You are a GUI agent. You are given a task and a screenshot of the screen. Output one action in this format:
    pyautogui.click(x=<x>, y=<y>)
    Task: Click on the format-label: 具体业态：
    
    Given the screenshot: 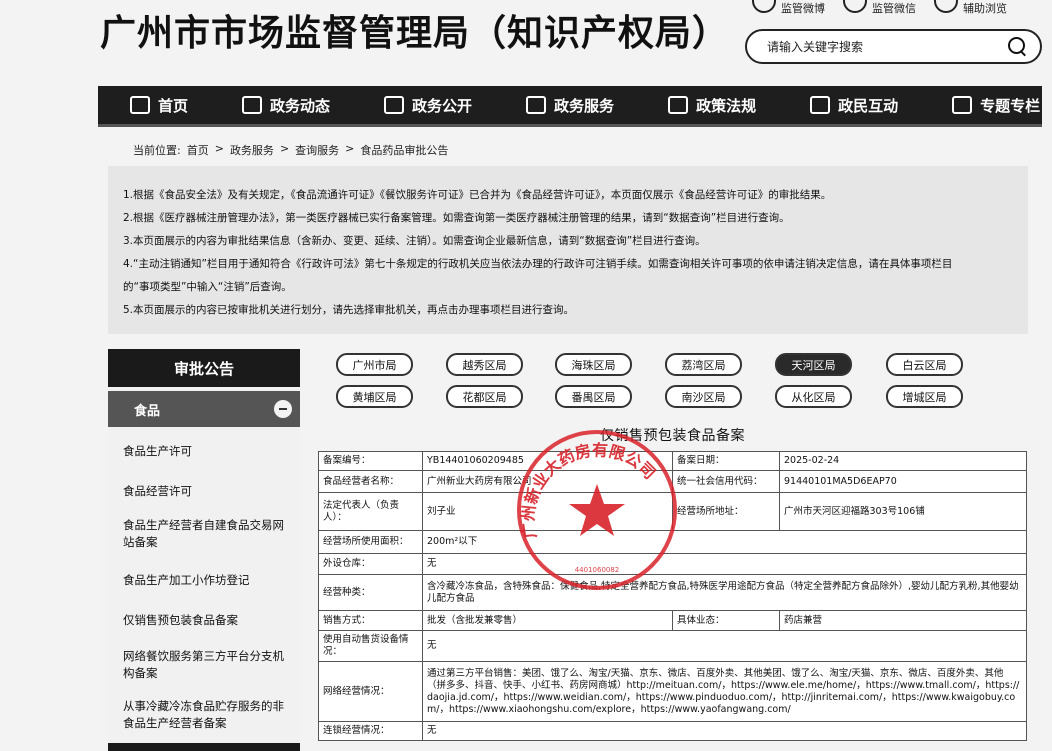 What is the action you would take?
    pyautogui.click(x=726, y=620)
    